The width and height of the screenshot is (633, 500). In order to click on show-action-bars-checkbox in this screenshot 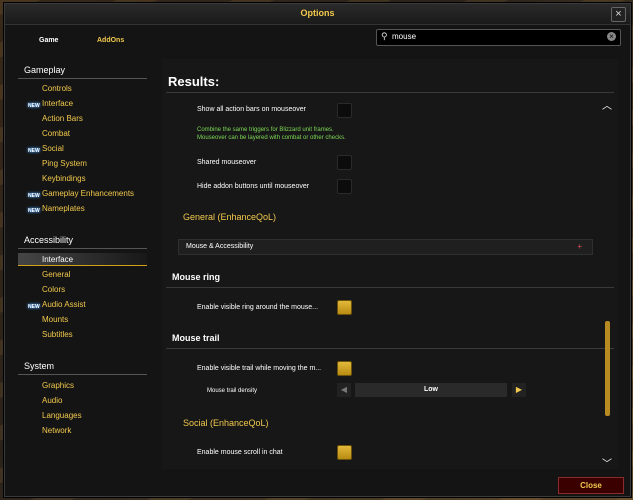, I will do `click(344, 110)`.